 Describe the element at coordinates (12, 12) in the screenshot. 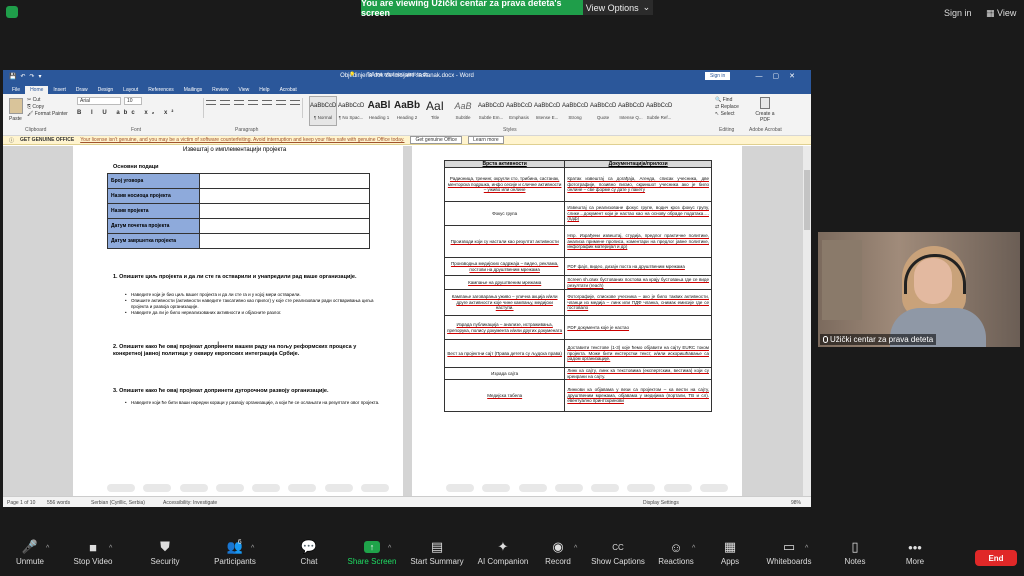

I see `zoom-shield-icon` at that location.